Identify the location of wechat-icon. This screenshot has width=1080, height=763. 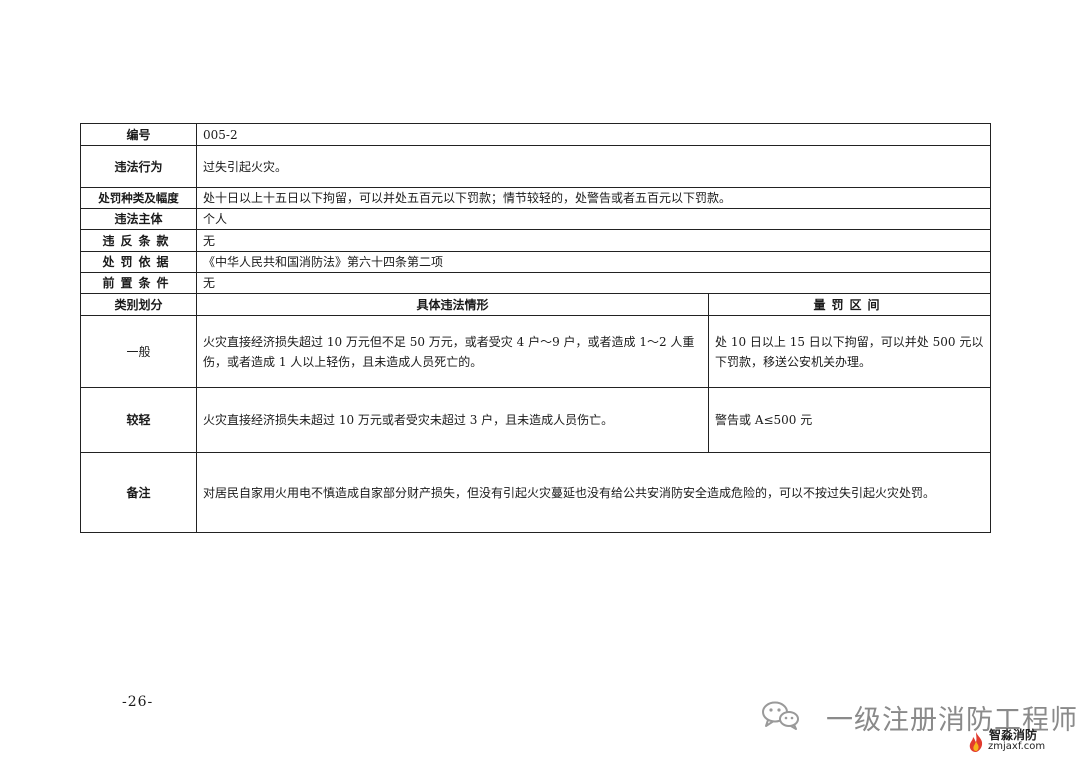
(780, 715).